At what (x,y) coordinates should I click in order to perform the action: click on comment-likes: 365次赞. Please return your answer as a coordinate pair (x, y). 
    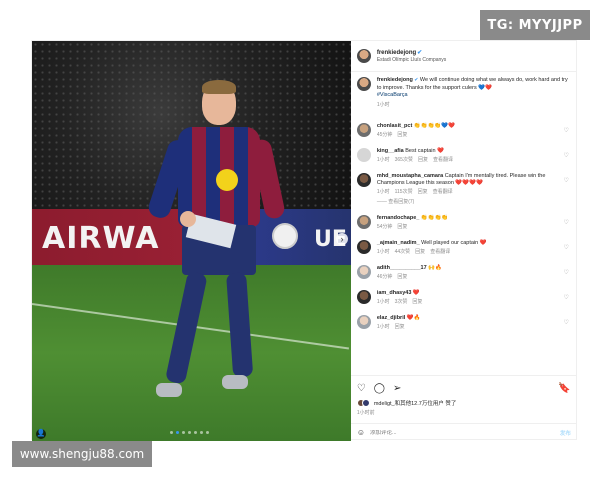
    Looking at the image, I should click on (404, 160).